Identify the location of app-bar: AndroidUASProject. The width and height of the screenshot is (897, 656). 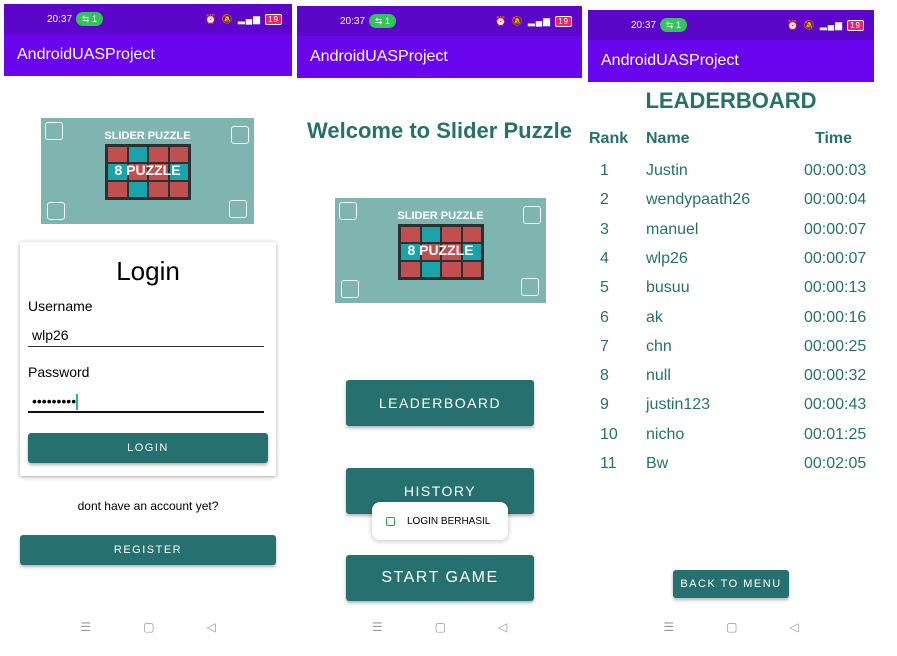
(439, 57).